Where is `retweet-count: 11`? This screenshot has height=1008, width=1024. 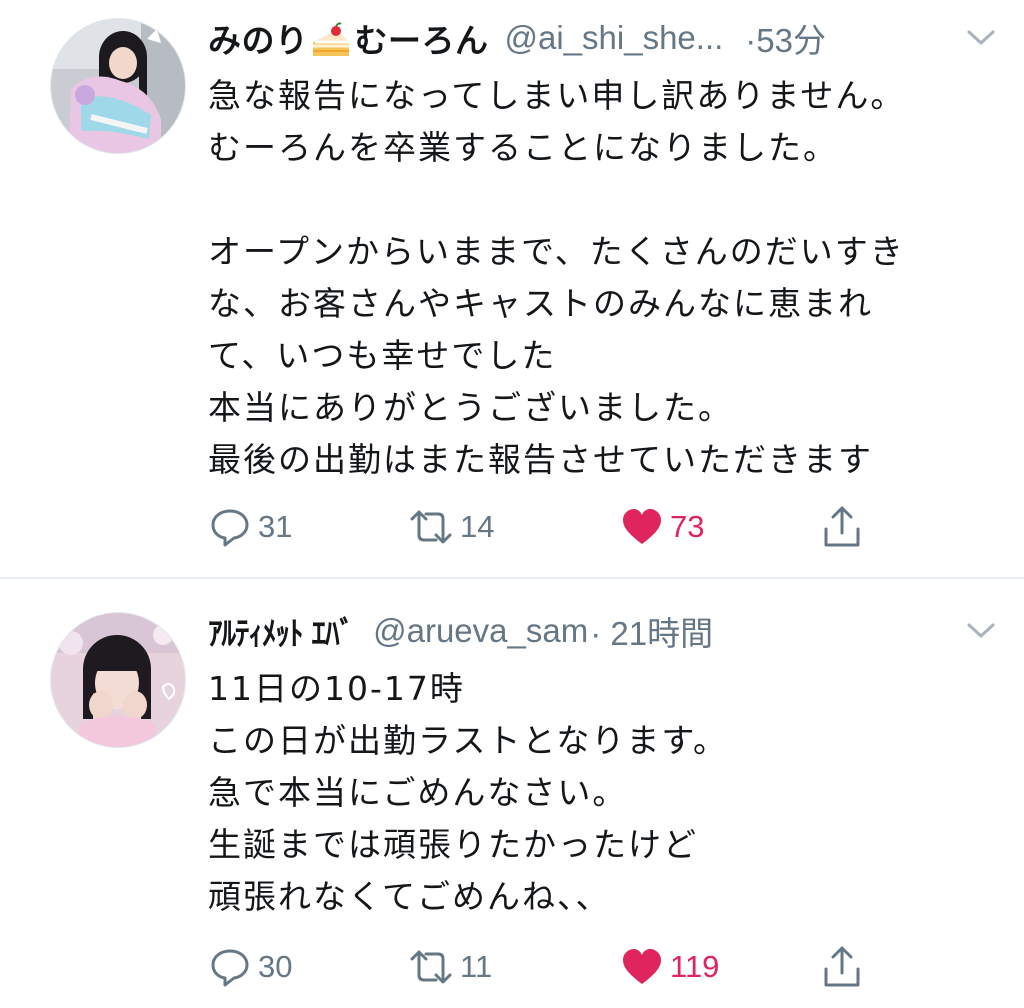 retweet-count: 11 is located at coordinates (476, 966).